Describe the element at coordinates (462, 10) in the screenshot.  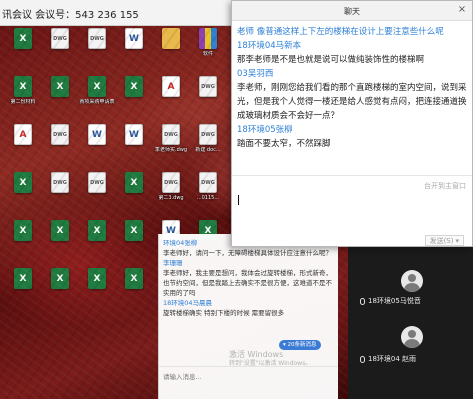
I see `close-icon: ×` at that location.